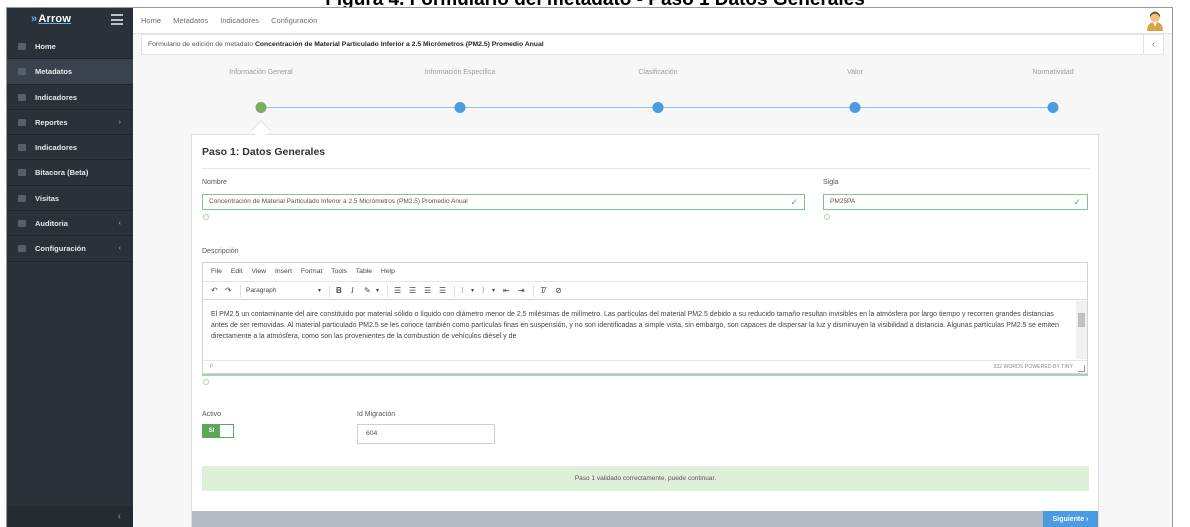 The image size is (1190, 527). I want to click on collapse-sidebar-icon: ‹, so click(119, 516).